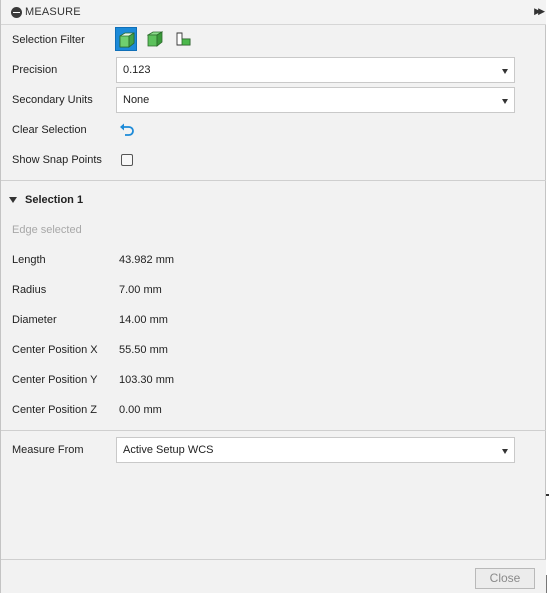  What do you see at coordinates (143, 320) in the screenshot?
I see `measure-value: 14.00 mm` at bounding box center [143, 320].